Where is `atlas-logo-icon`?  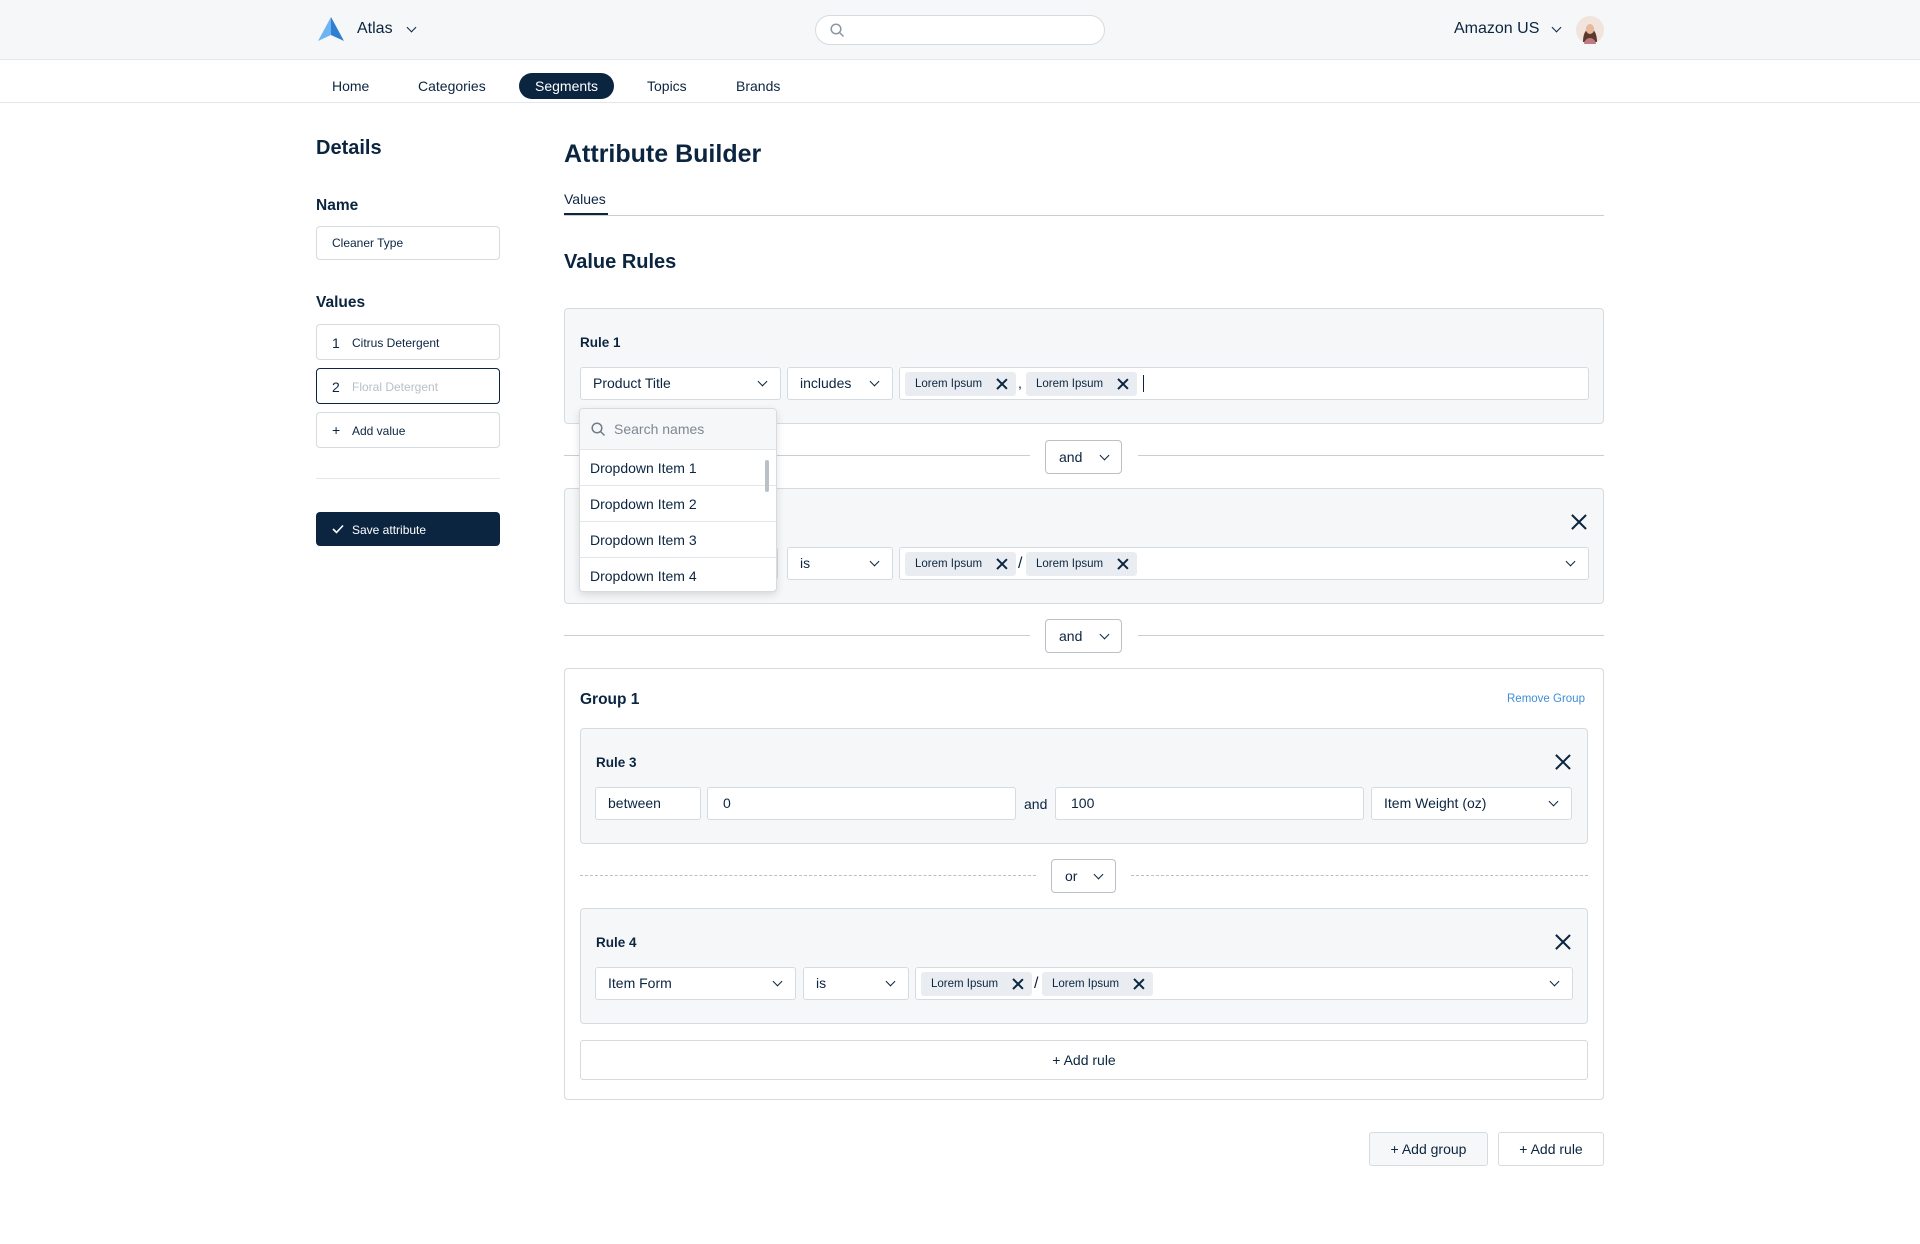
atlas-logo-icon is located at coordinates (331, 29).